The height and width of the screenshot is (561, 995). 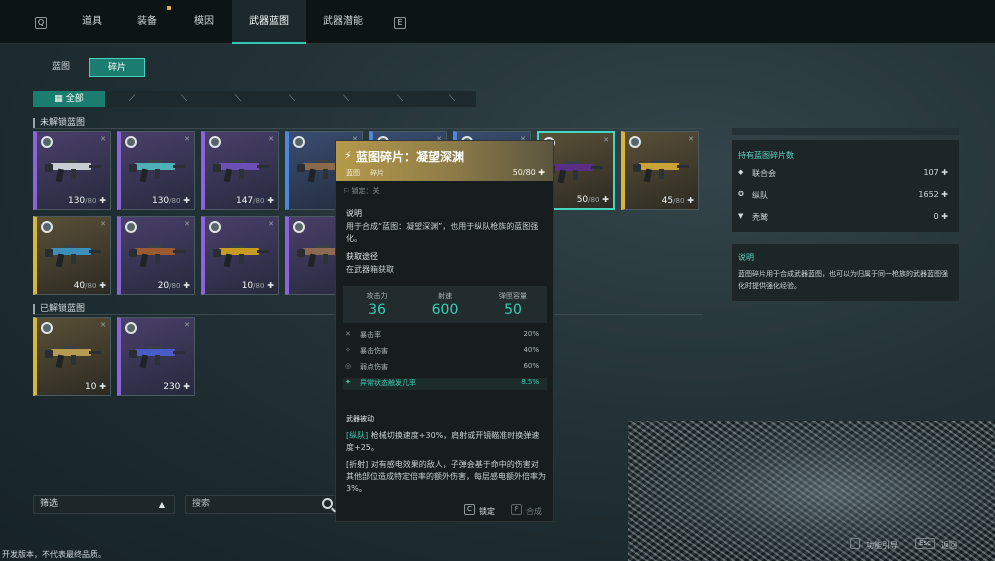 What do you see at coordinates (400, 99) in the screenshot?
I see `filter-sniper-icon: ⟍` at bounding box center [400, 99].